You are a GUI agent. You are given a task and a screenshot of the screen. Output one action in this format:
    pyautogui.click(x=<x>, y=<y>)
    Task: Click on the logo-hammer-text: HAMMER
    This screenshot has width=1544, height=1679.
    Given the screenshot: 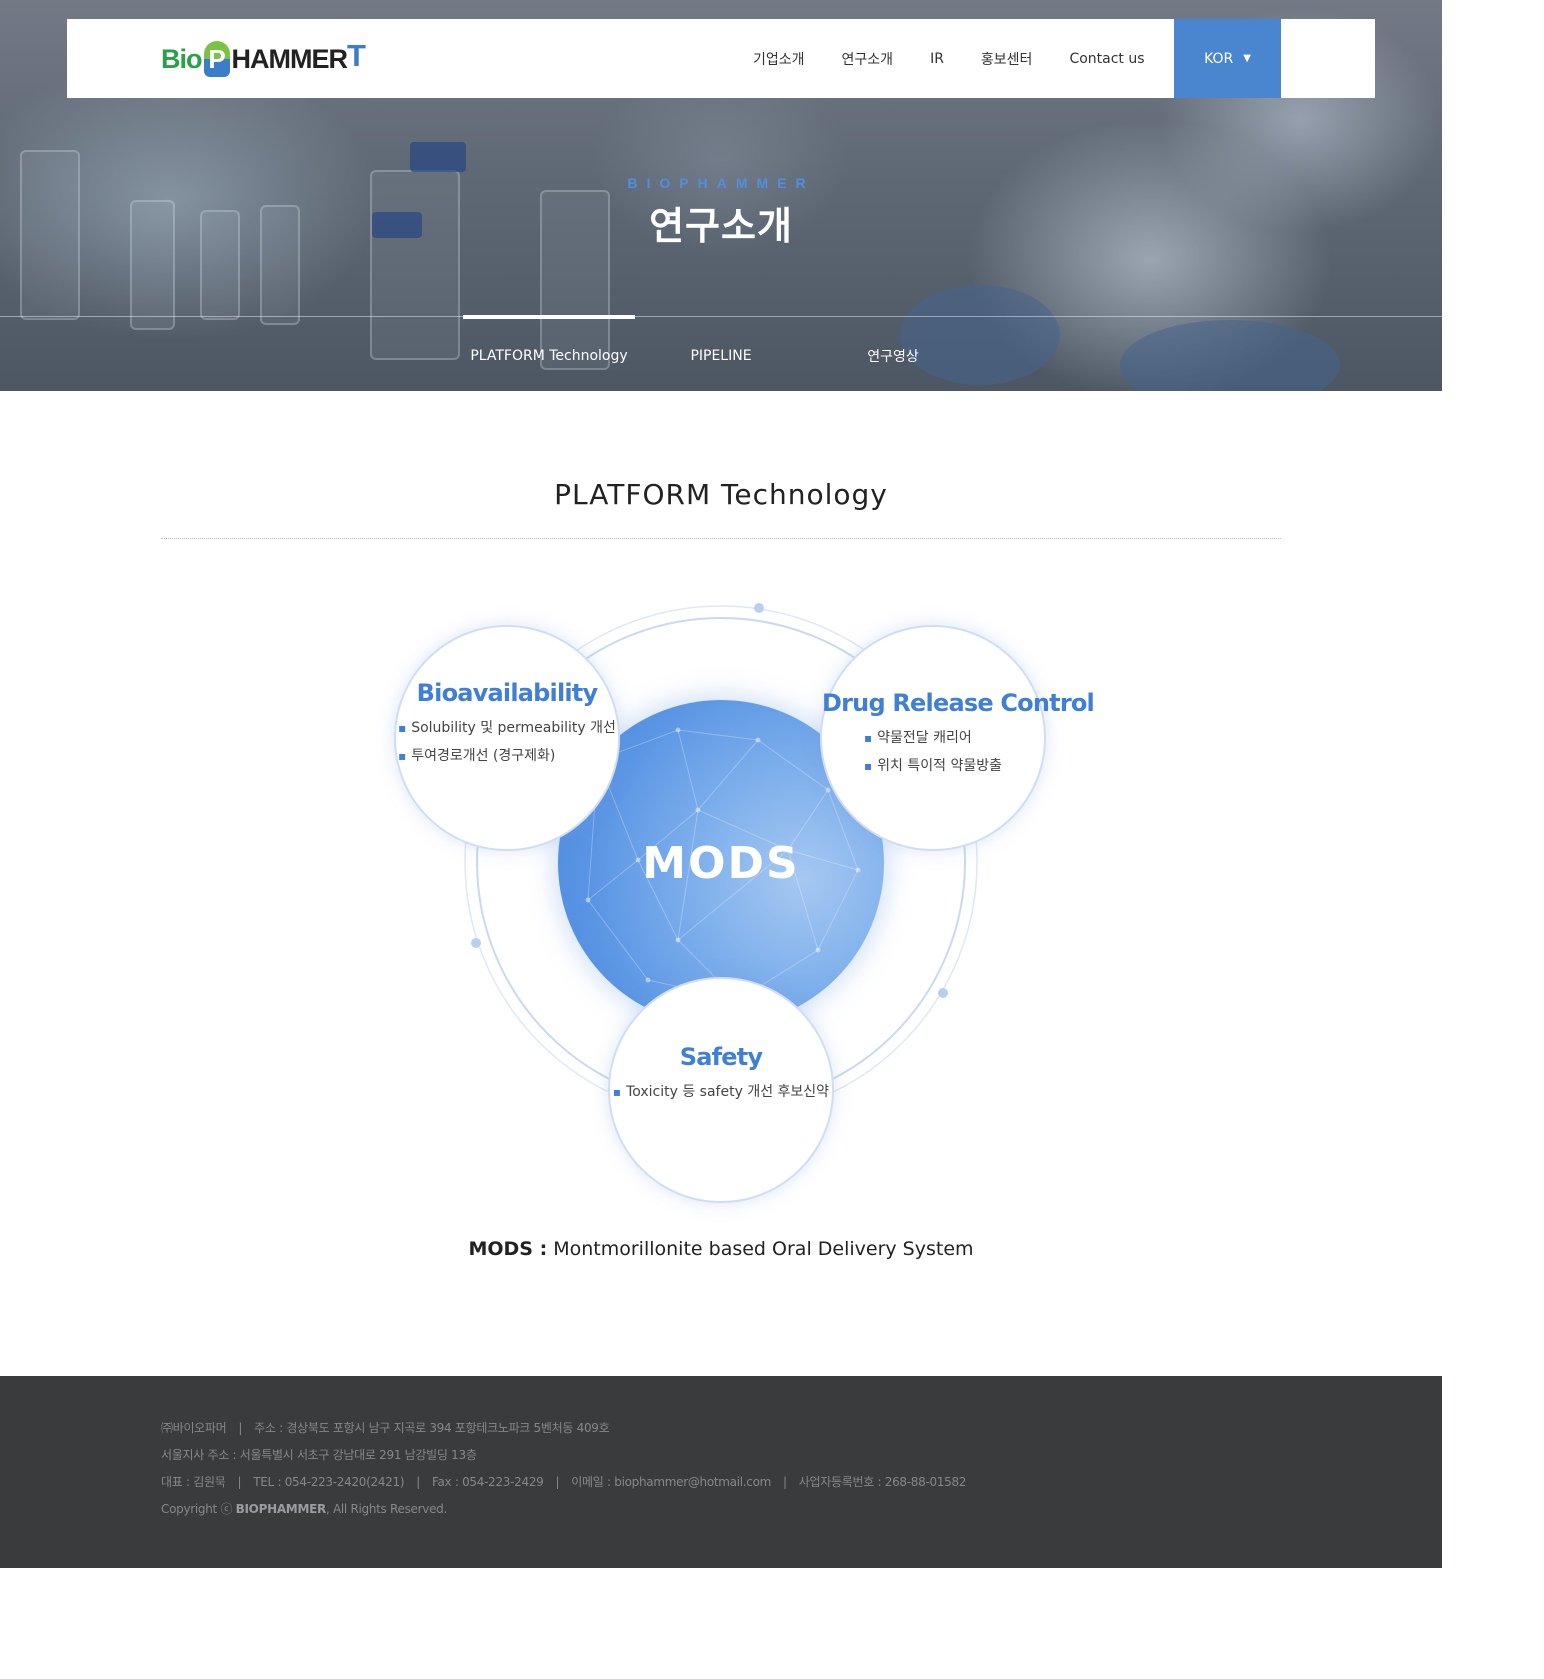 What is the action you would take?
    pyautogui.click(x=289, y=58)
    